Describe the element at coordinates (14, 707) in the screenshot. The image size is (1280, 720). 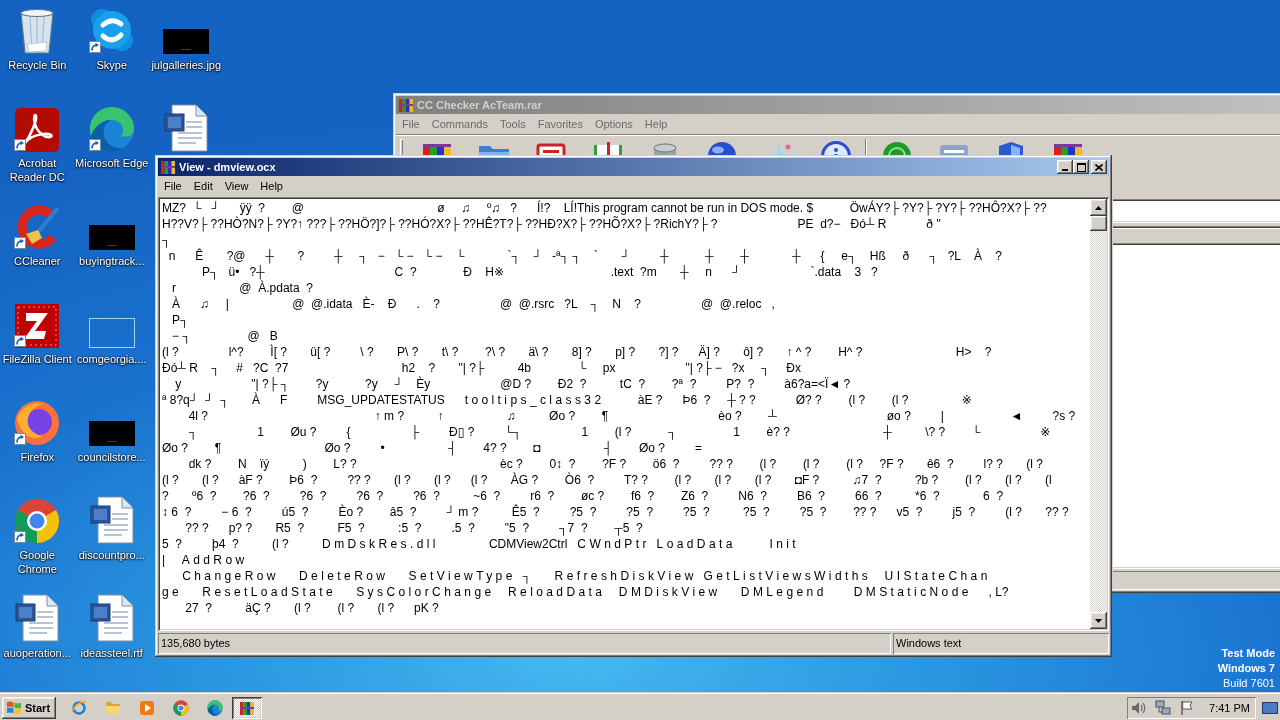
I see `start-logo-icon` at that location.